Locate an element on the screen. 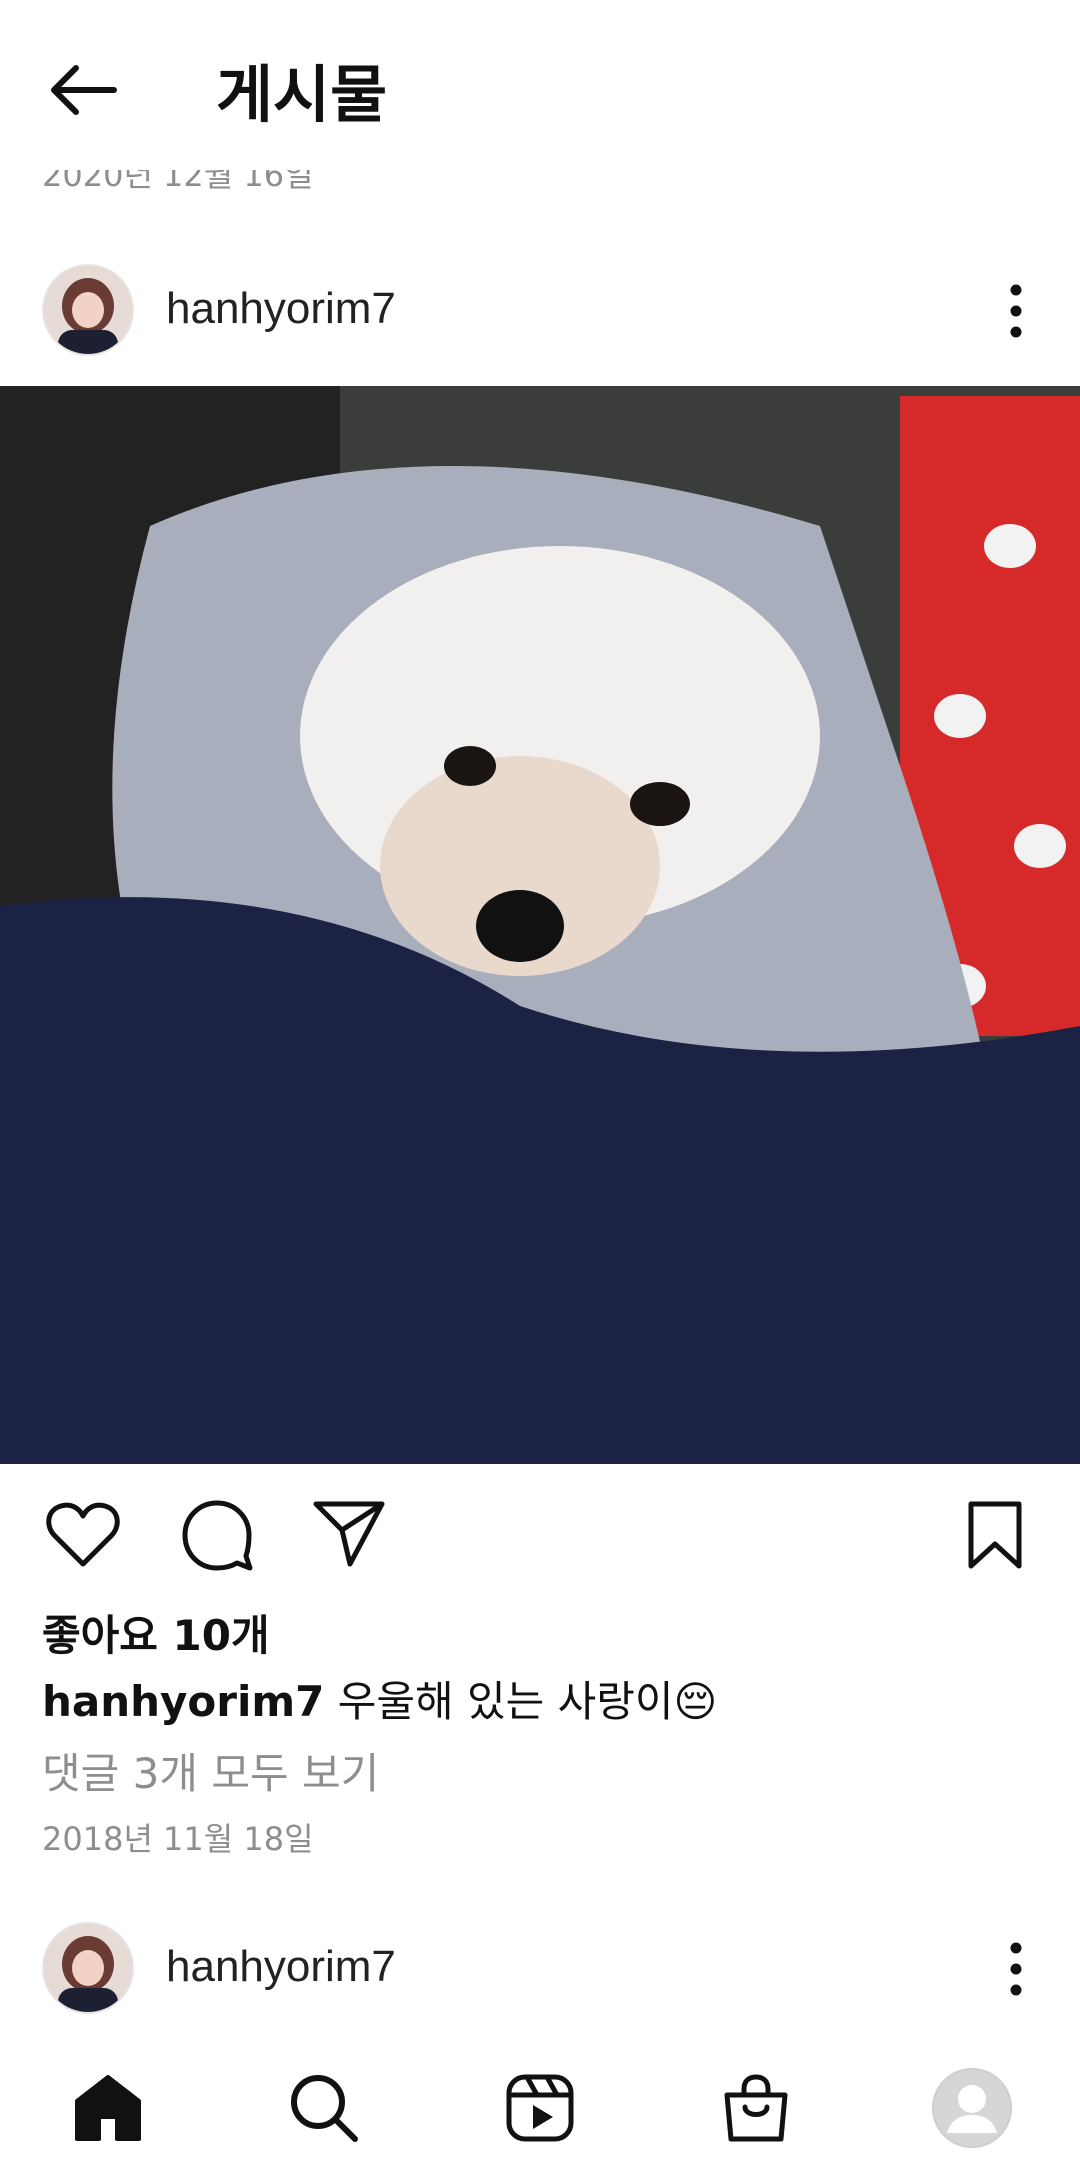  shop-icon is located at coordinates (756, 2108).